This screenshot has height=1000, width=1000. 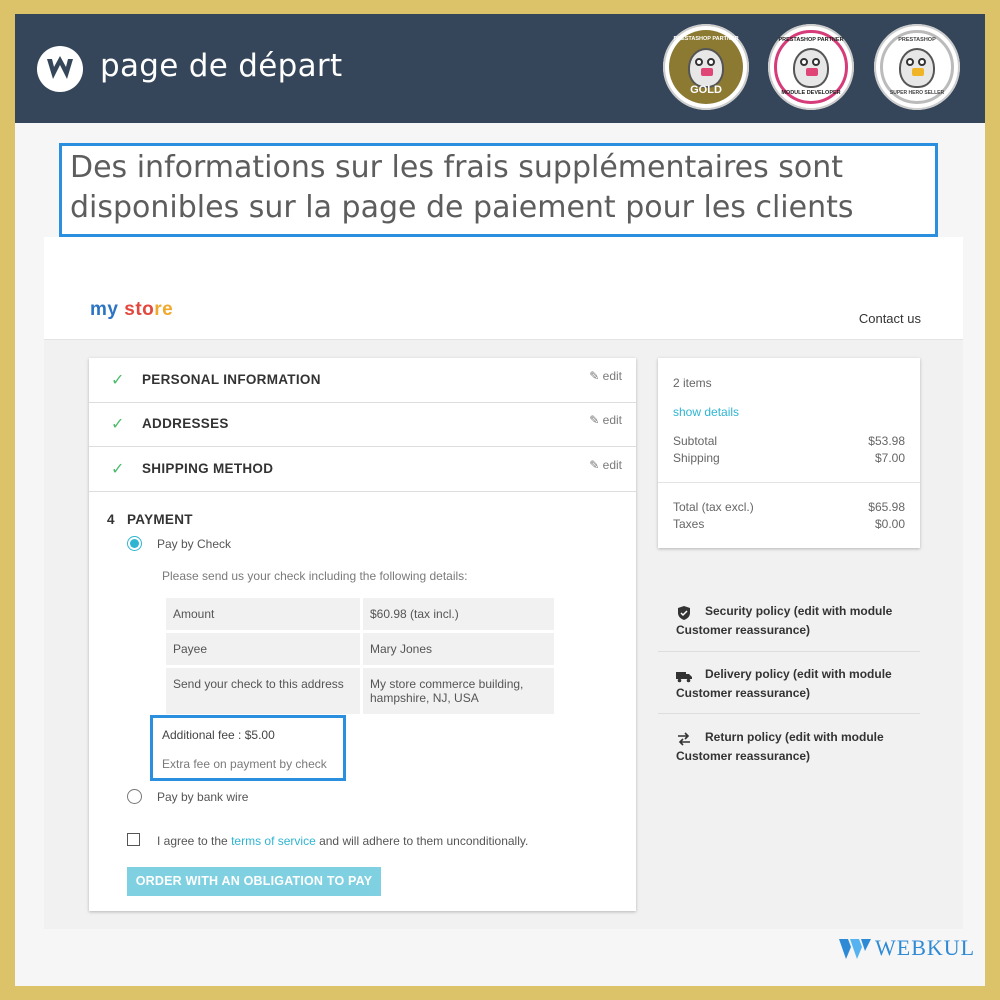 What do you see at coordinates (254, 881) in the screenshot?
I see `order-button: ORDER WITH AN OBLIGATION TO PAY` at bounding box center [254, 881].